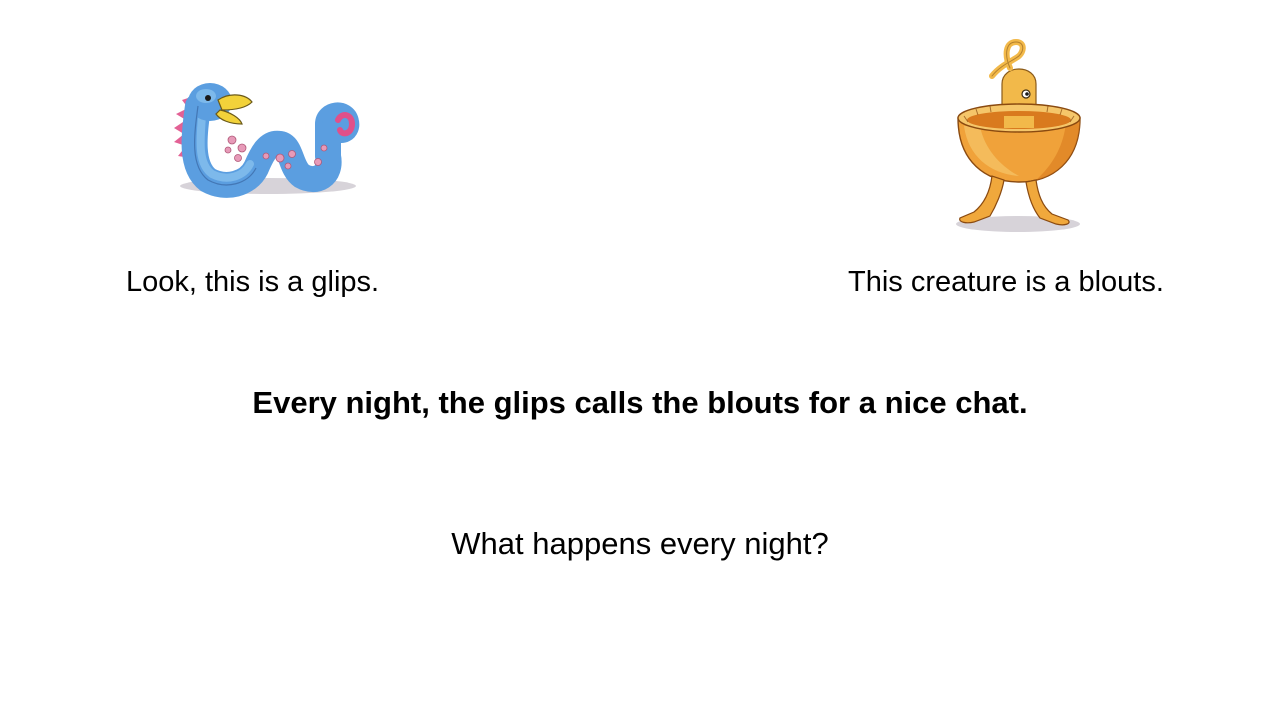 The image size is (1280, 720). What do you see at coordinates (235, 102) in the screenshot?
I see `glips-beak` at bounding box center [235, 102].